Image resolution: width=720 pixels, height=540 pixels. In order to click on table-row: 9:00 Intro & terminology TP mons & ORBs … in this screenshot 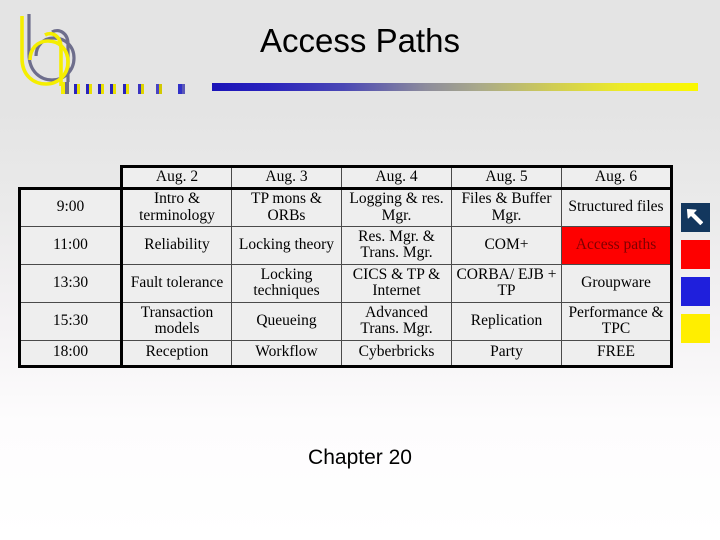, I will do `click(345, 206)`.